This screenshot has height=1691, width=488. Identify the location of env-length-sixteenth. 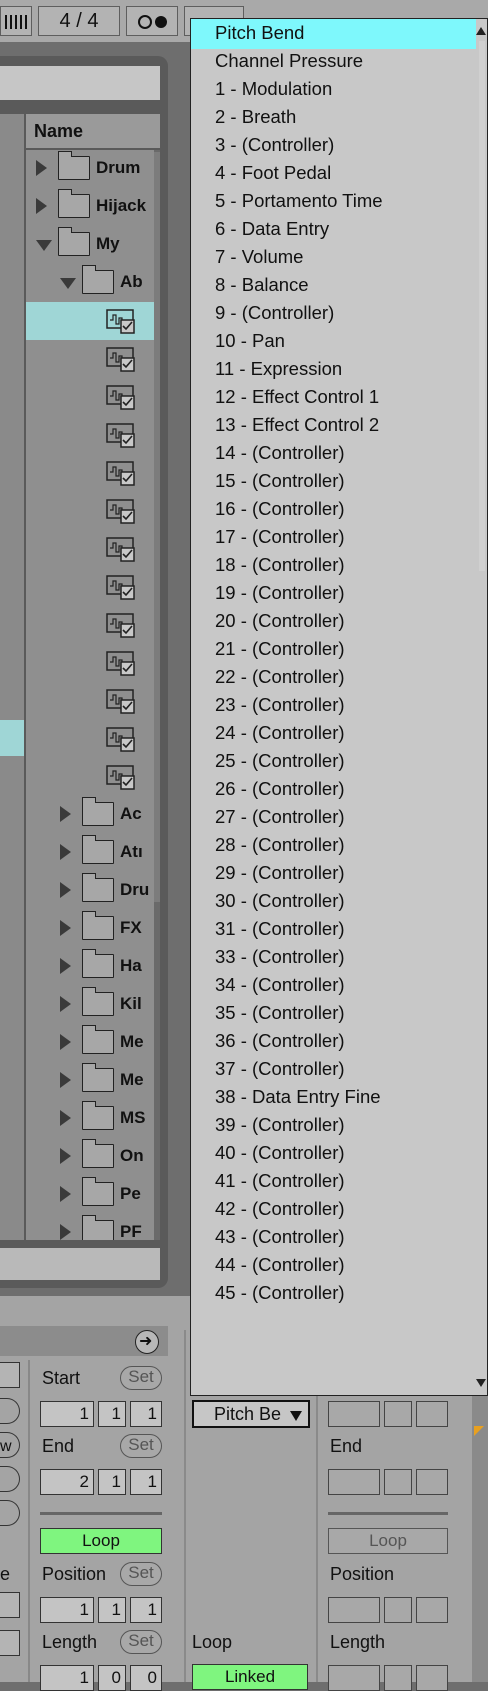
(432, 1678).